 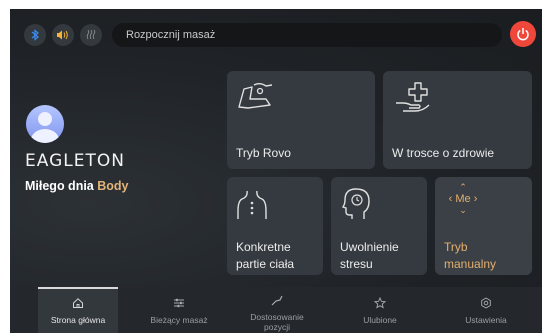 I want to click on nav-current-massage: Bieżący masaż, so click(x=179, y=310).